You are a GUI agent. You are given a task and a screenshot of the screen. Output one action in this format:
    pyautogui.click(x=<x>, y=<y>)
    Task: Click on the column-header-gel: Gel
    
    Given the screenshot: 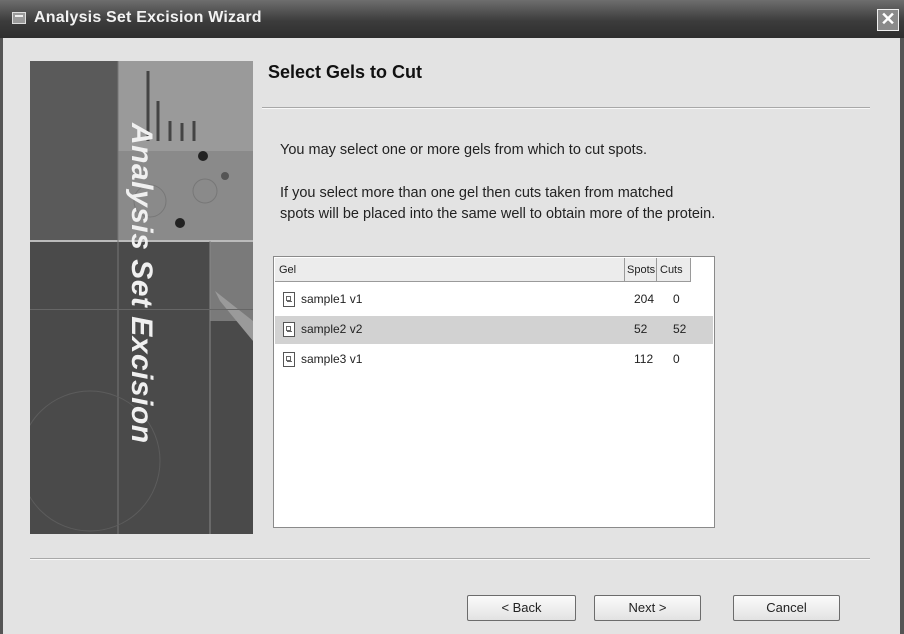 What is the action you would take?
    pyautogui.click(x=450, y=270)
    